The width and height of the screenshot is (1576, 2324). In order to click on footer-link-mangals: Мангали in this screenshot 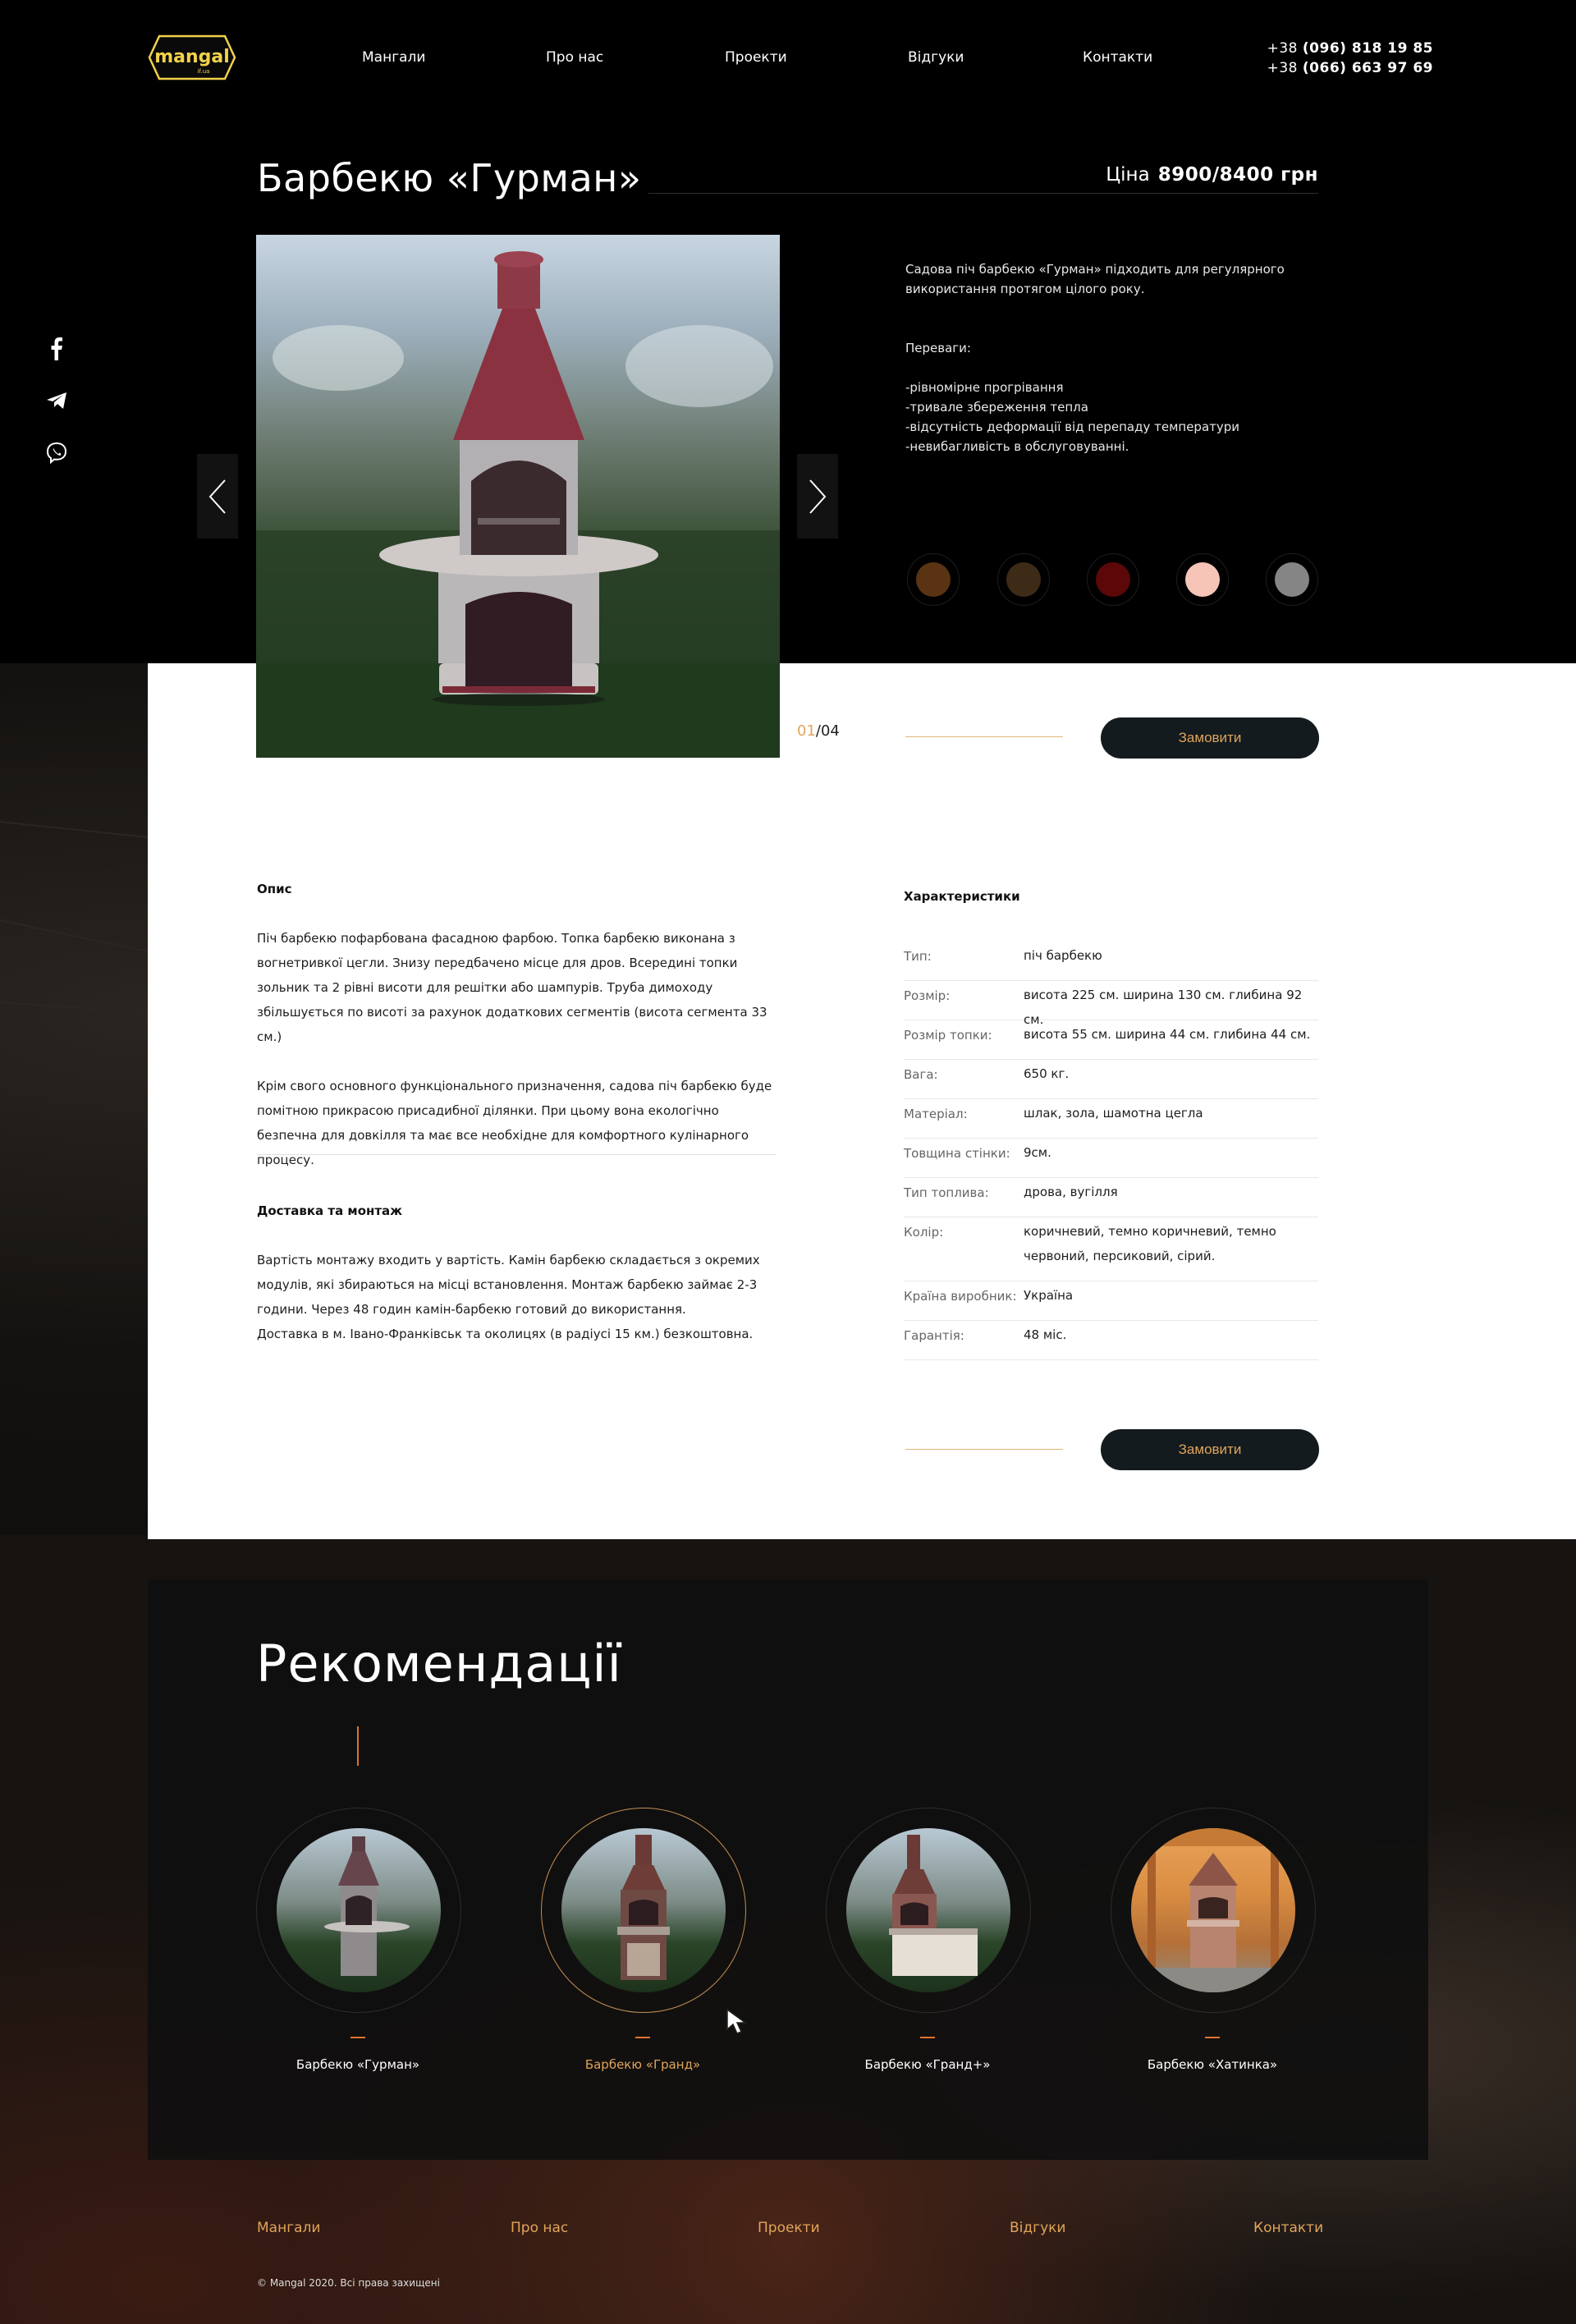, I will do `click(288, 2228)`.